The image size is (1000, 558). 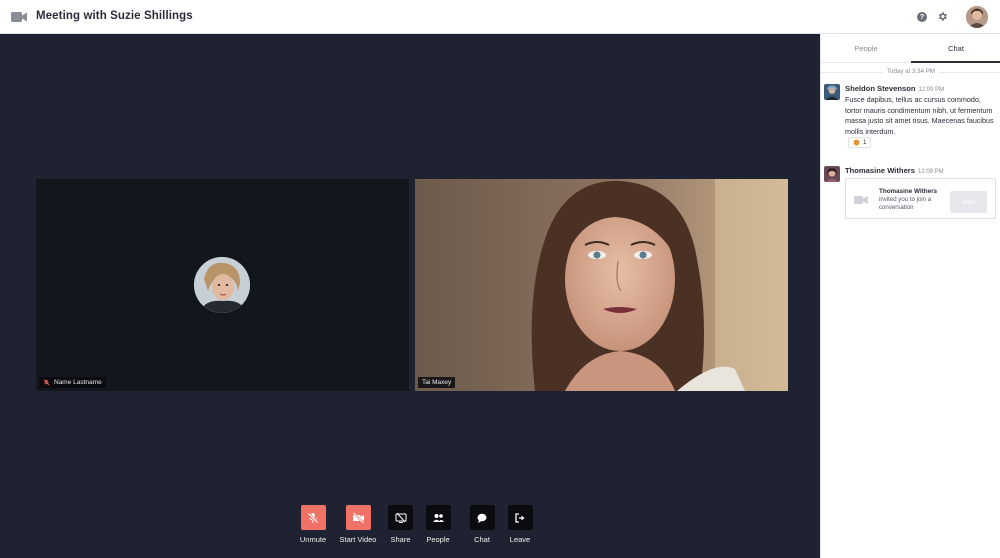 I want to click on people-button-face, so click(x=438, y=517).